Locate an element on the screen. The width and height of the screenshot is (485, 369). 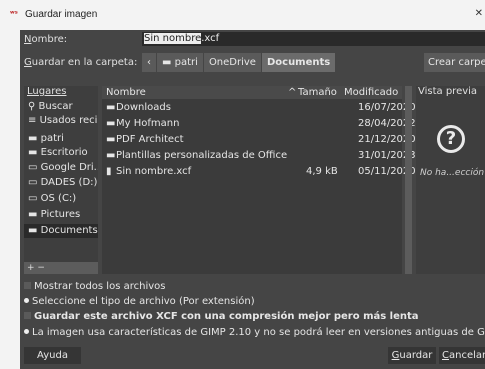
breadcrumb: ‹ ▬ patri OneDrive Documents is located at coordinates (239, 62).